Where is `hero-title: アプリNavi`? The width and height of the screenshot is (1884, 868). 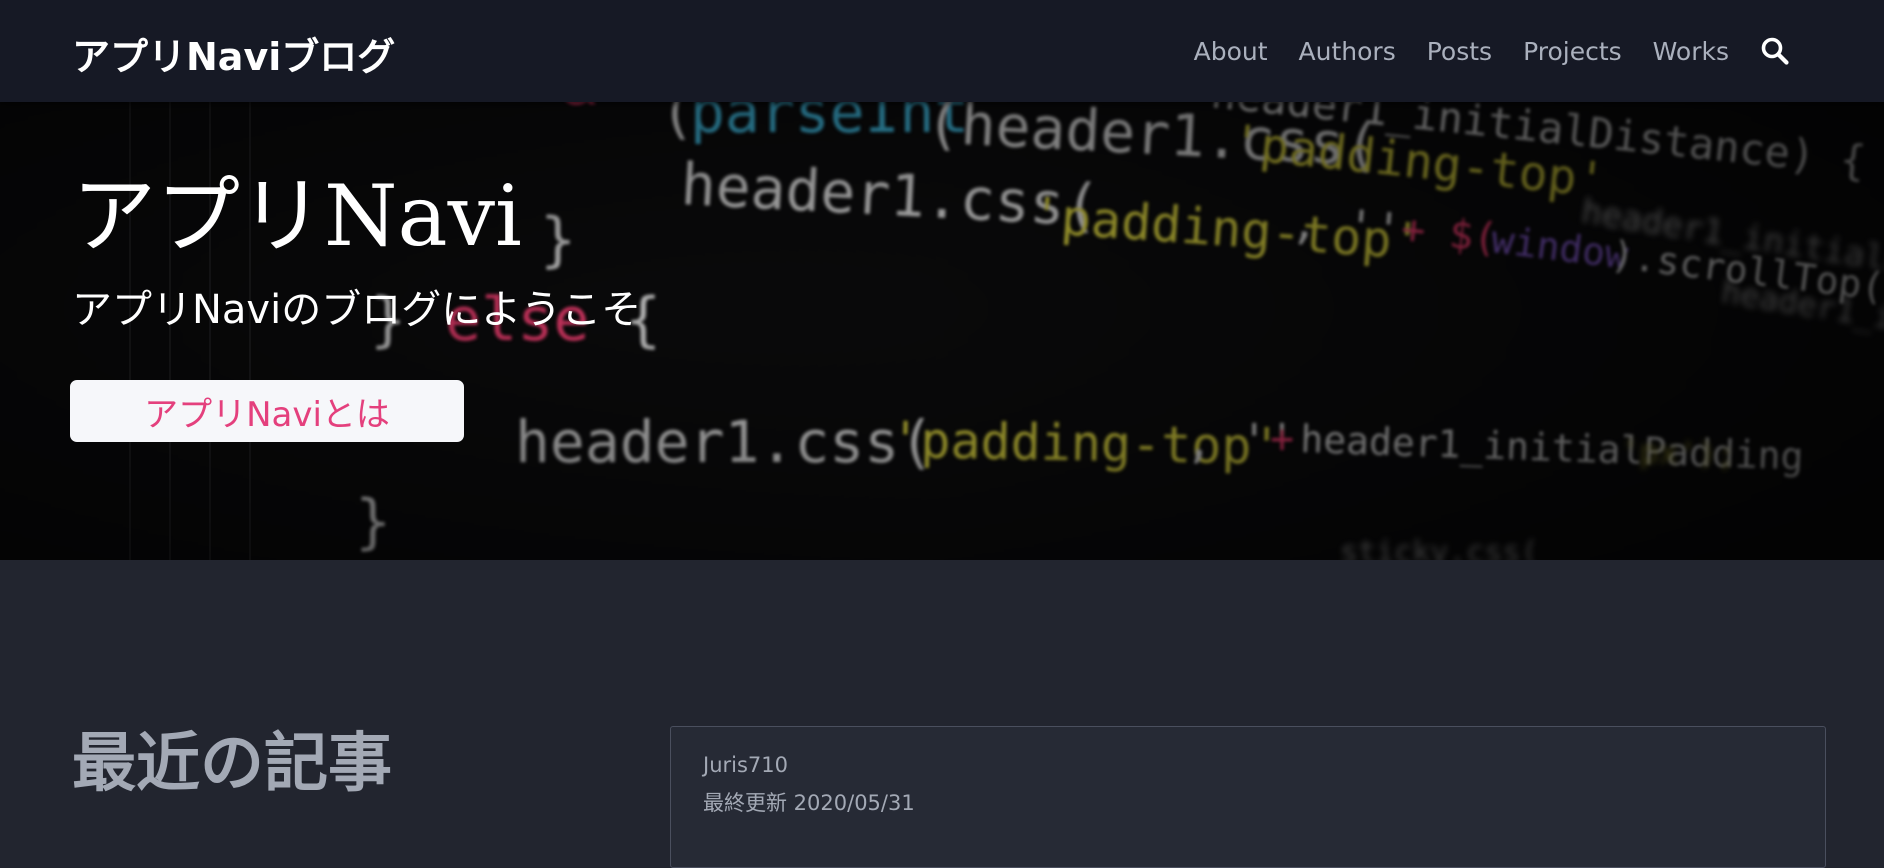 hero-title: アプリNavi is located at coordinates (297, 216).